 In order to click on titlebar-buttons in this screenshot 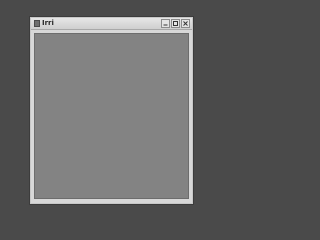, I will do `click(175, 23)`.